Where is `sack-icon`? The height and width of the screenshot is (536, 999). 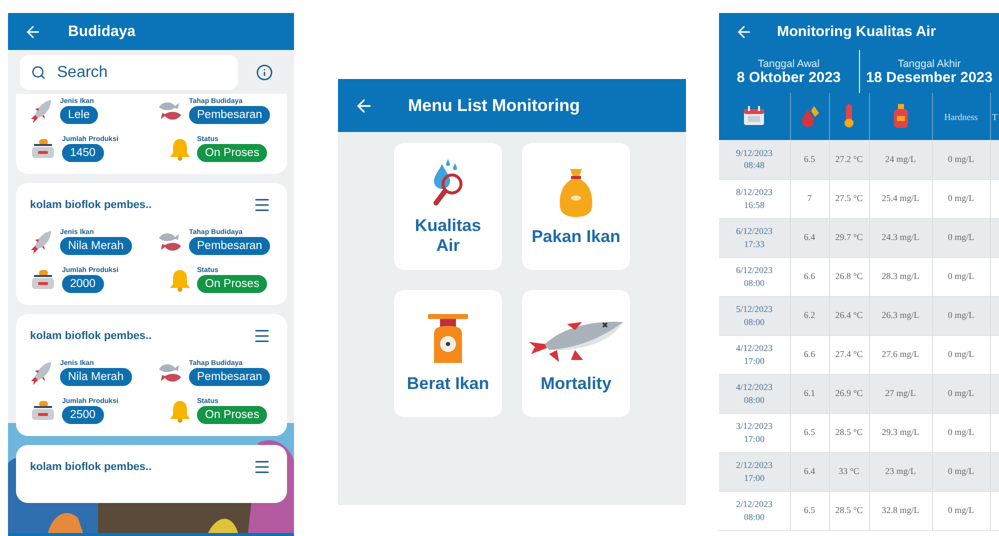
sack-icon is located at coordinates (576, 192).